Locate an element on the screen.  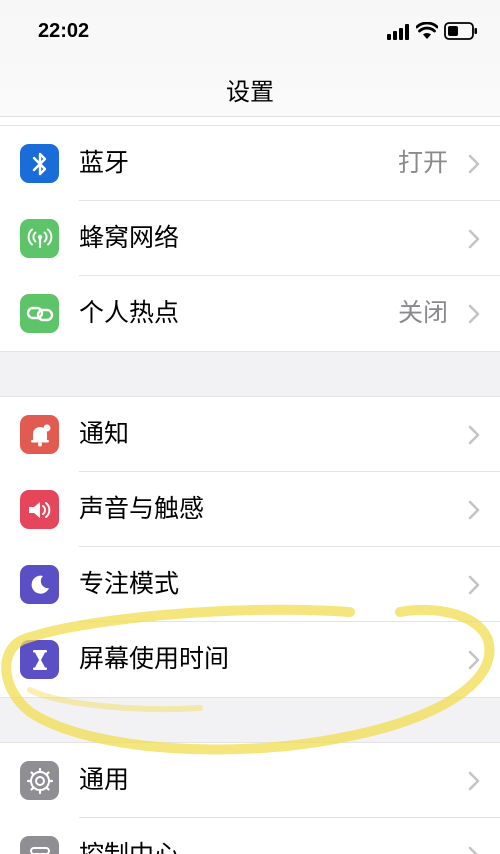
row-label: 通知 is located at coordinates (104, 433).